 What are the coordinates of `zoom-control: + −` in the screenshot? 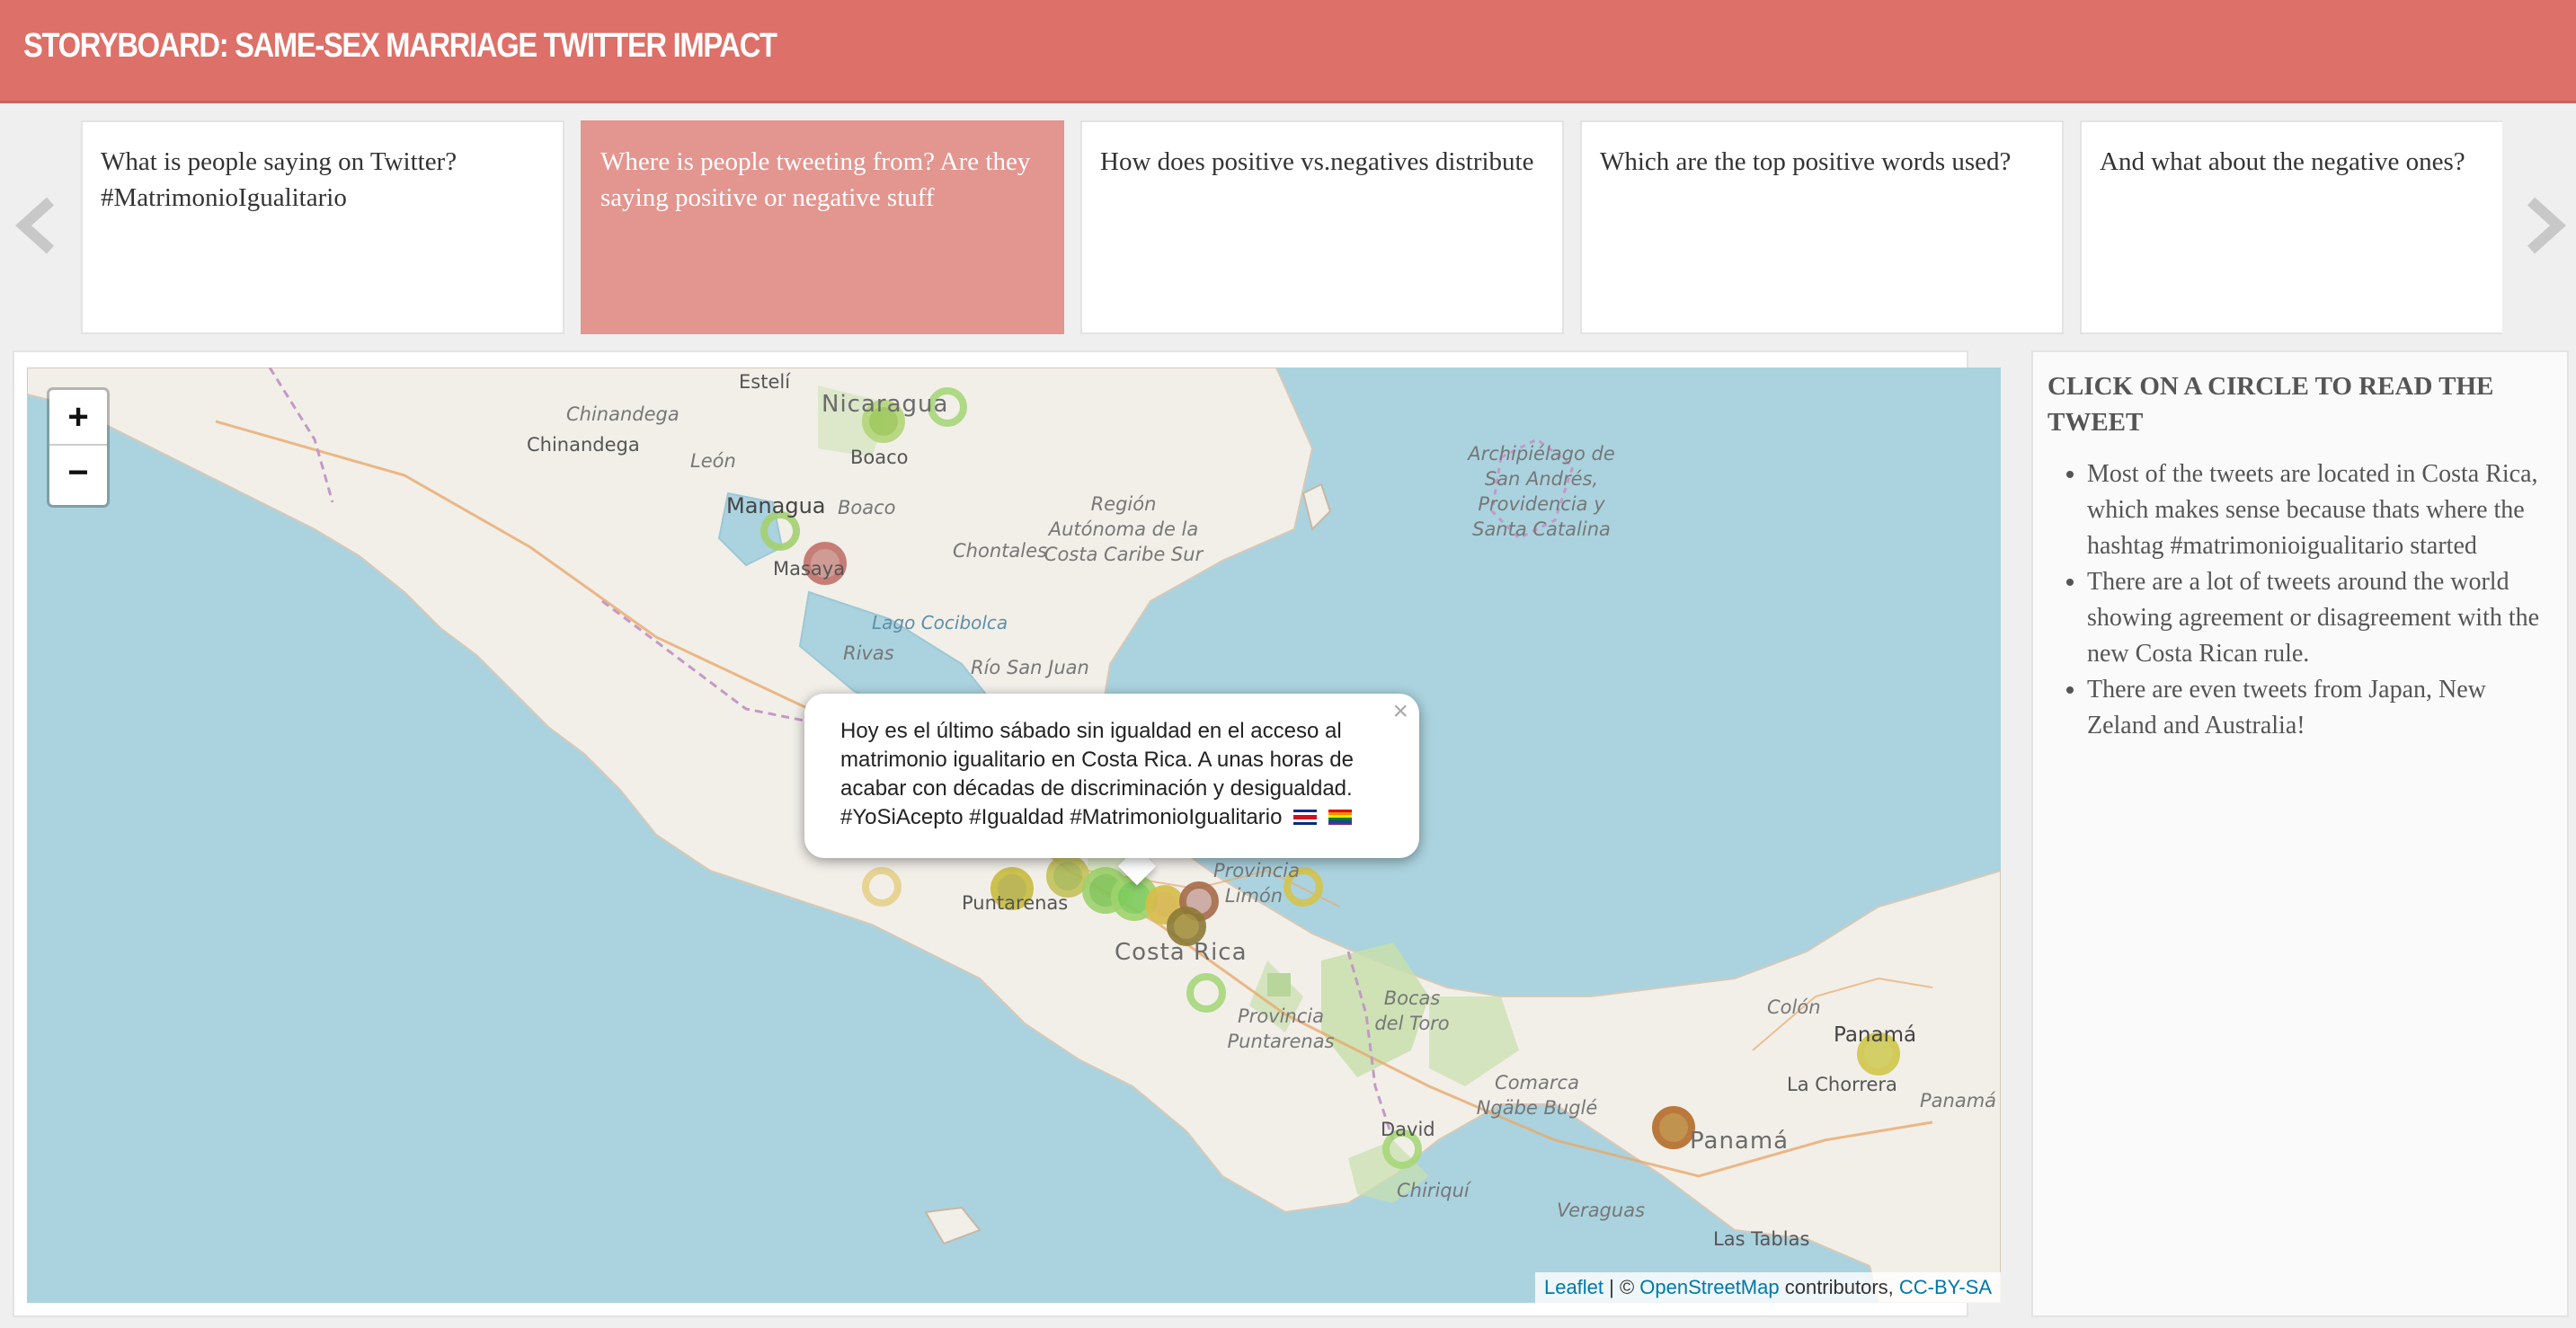 It's located at (78, 447).